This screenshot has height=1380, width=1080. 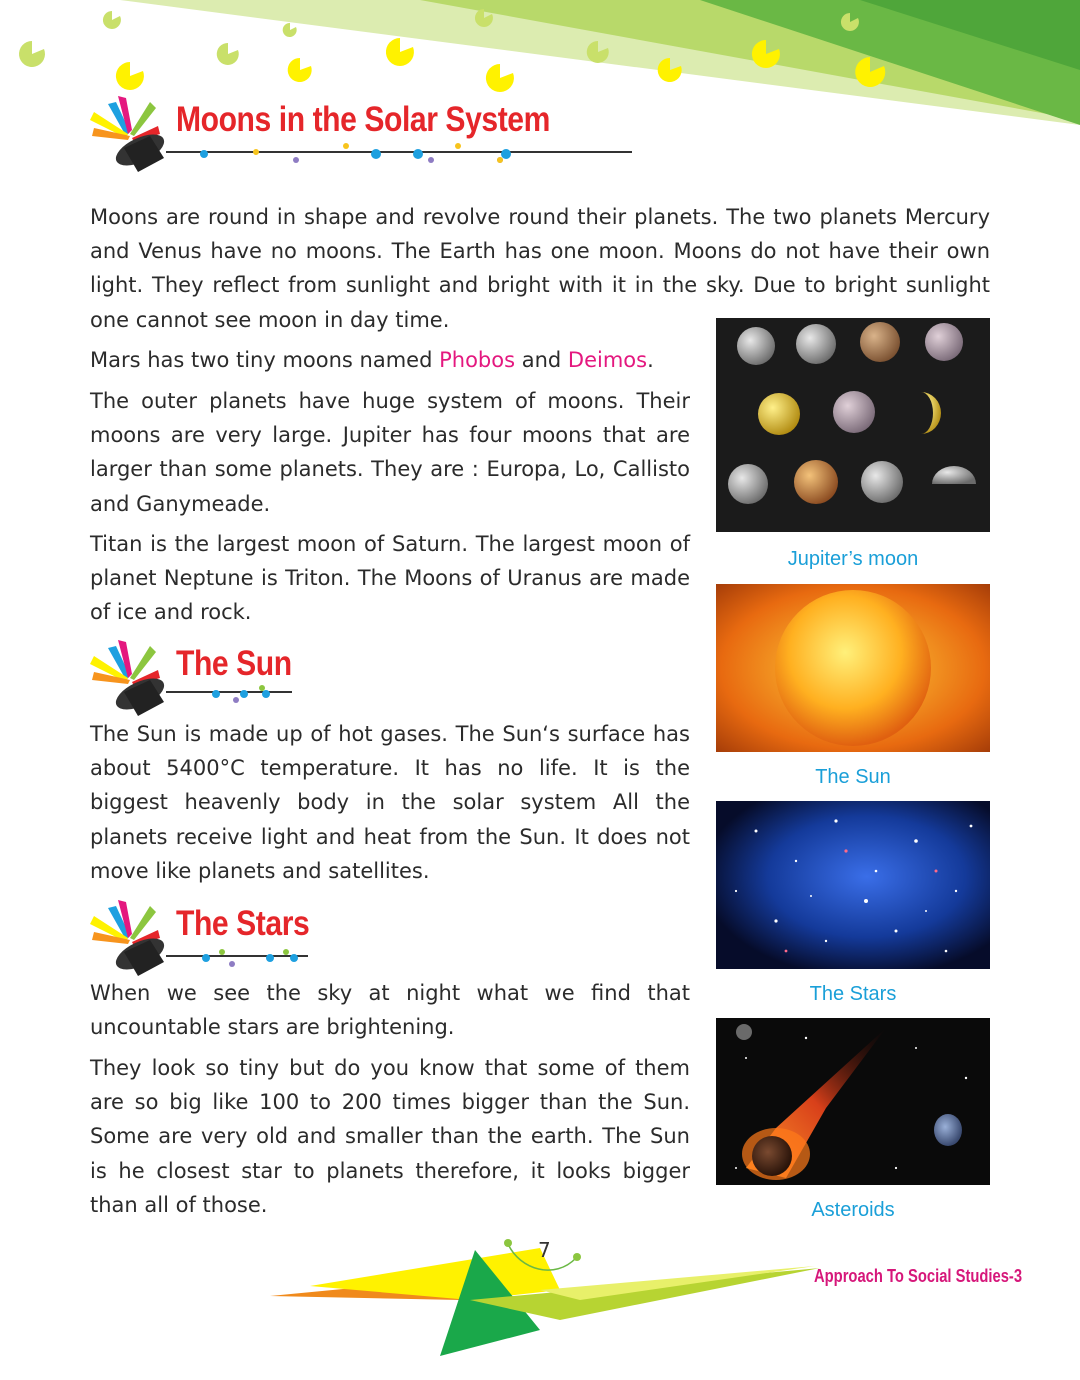 I want to click on asteroids-image, so click(x=853, y=1101).